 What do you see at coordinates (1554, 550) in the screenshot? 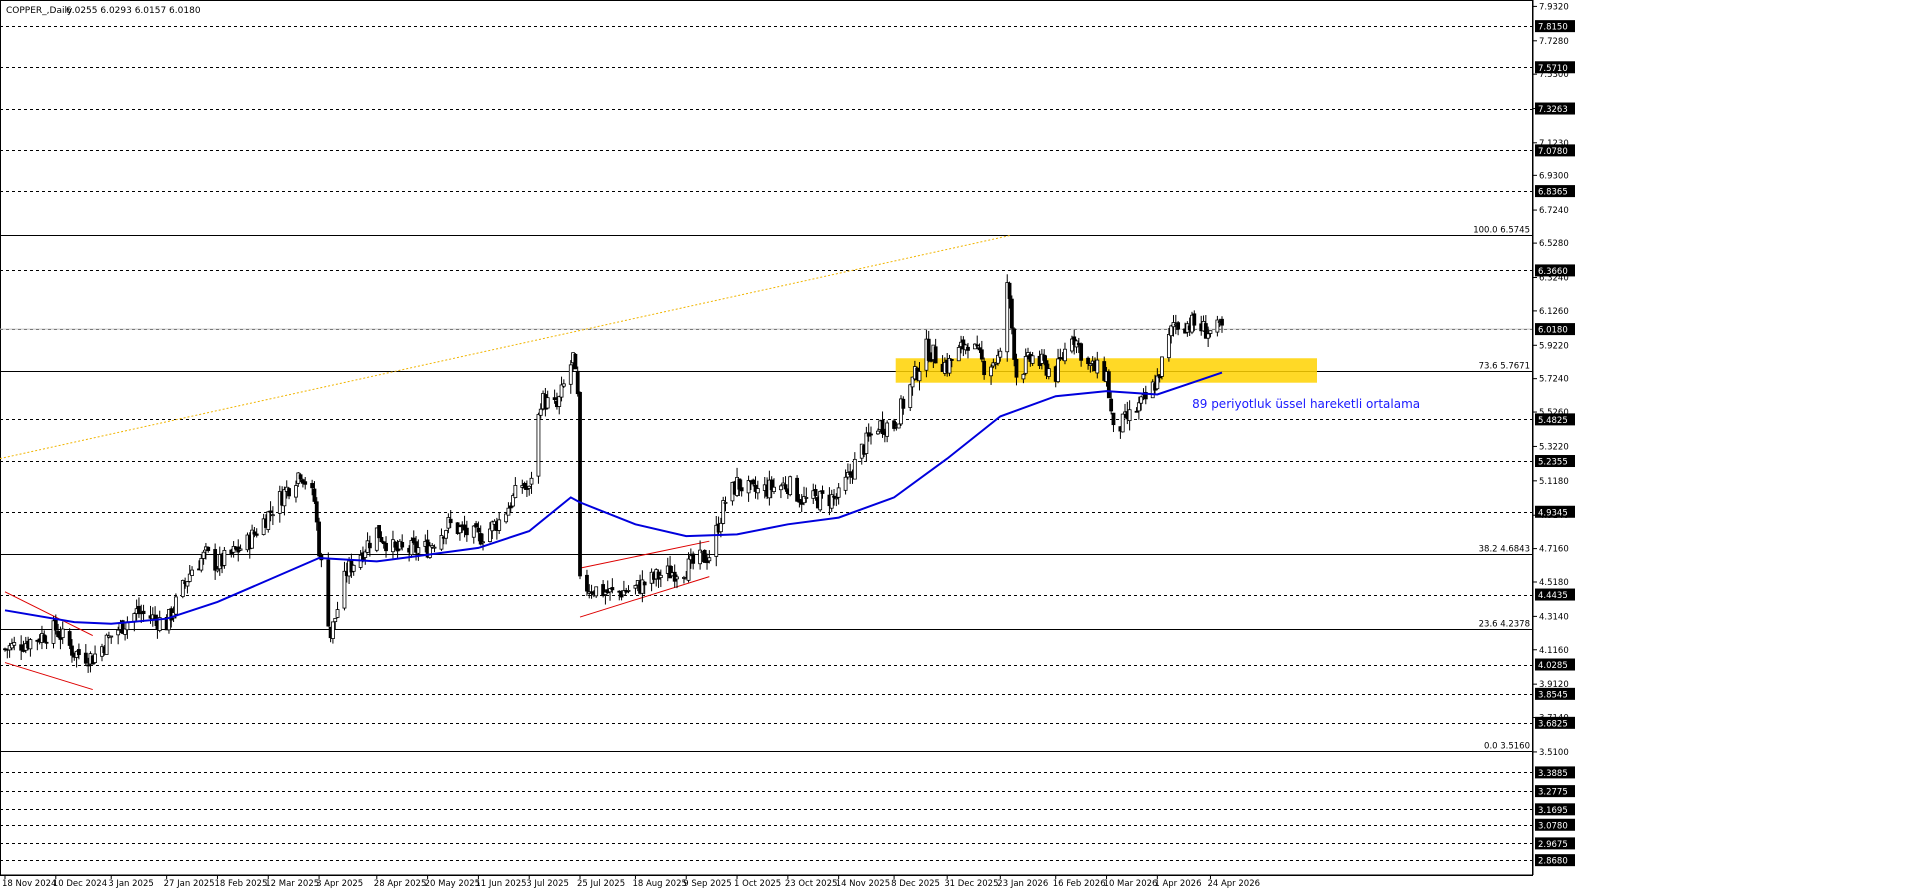
I see `price-tick-label: 4.7160` at bounding box center [1554, 550].